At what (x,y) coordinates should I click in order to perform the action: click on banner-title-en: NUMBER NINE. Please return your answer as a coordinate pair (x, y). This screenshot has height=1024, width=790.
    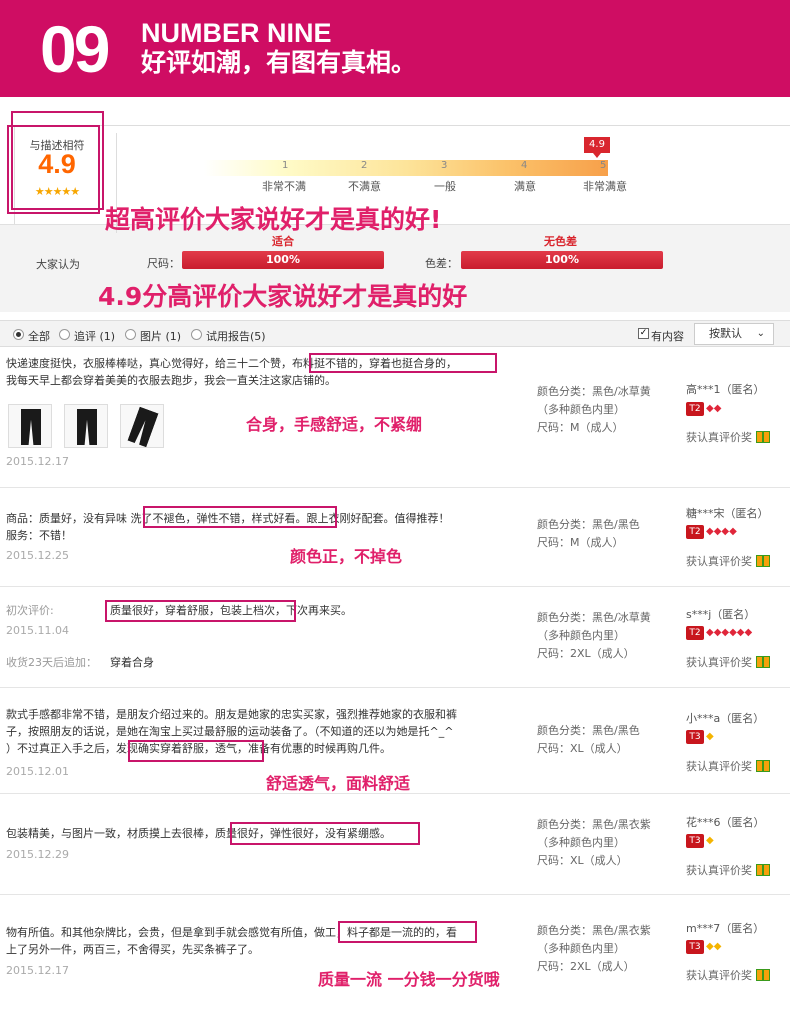
    Looking at the image, I should click on (236, 33).